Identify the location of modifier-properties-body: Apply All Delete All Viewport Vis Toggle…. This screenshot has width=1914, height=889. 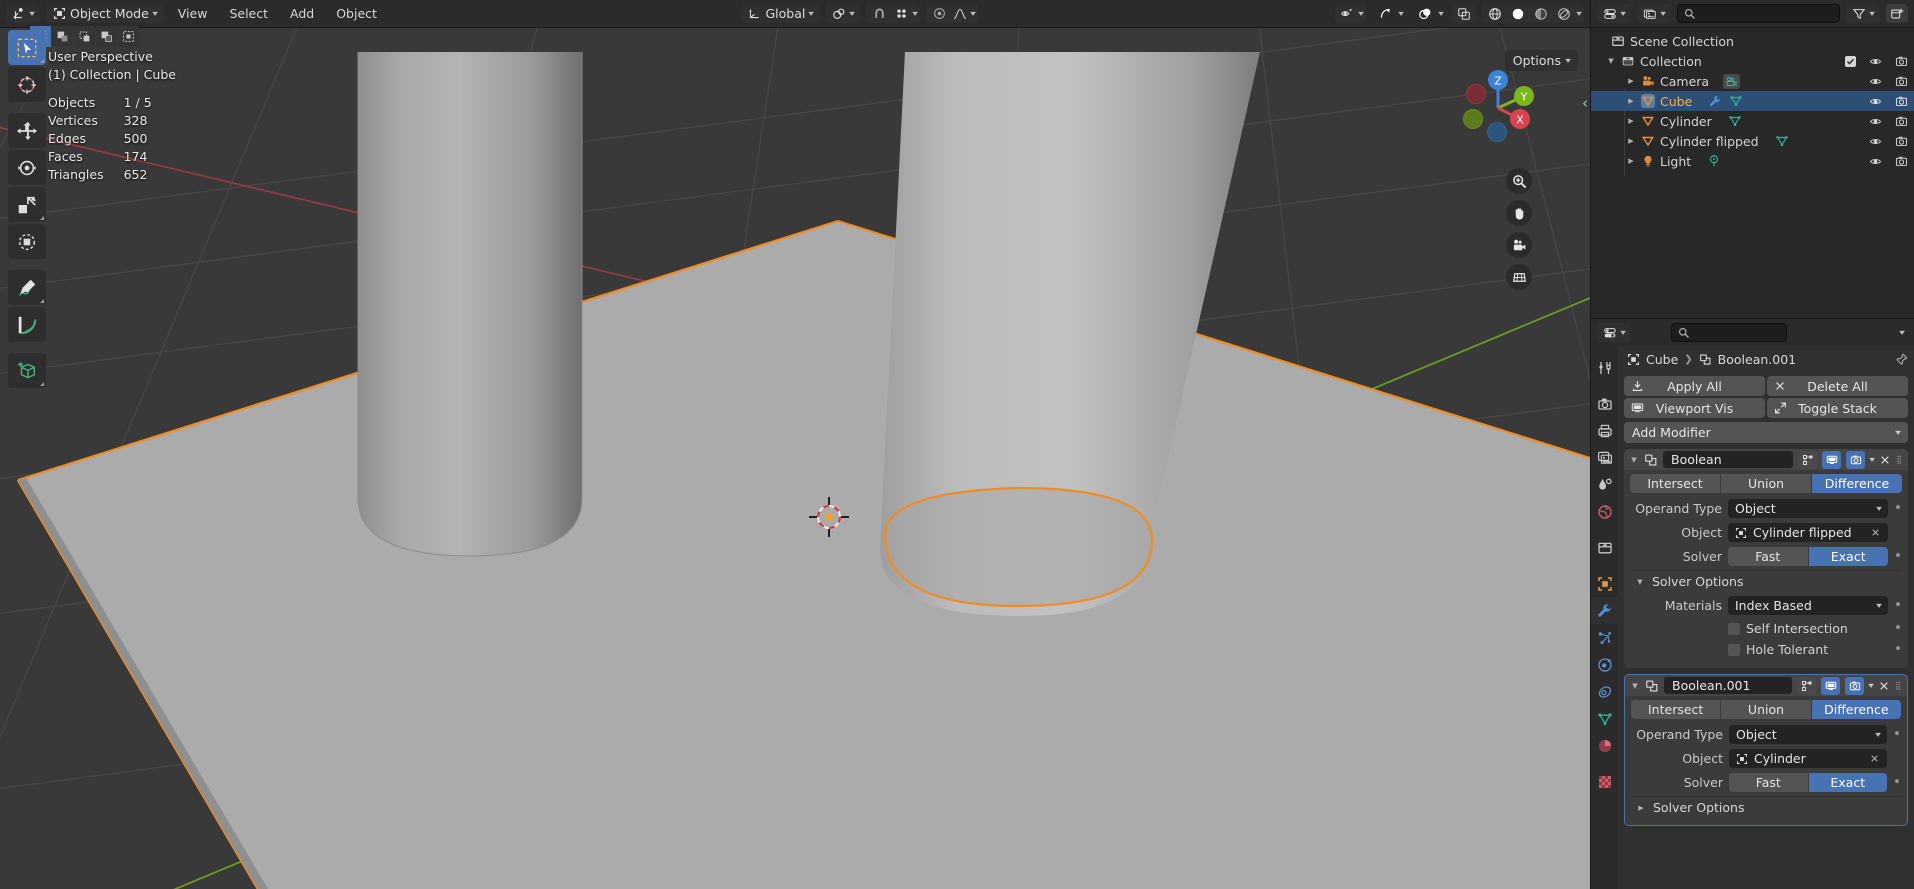
(1766, 630).